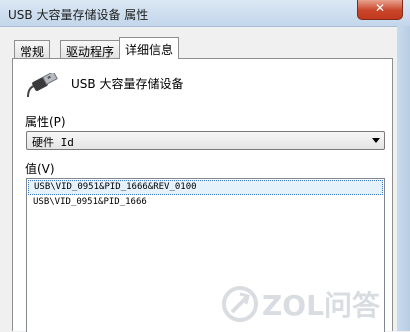 This screenshot has width=410, height=332. I want to click on property-selected-value: 硬件 Id, so click(53, 142).